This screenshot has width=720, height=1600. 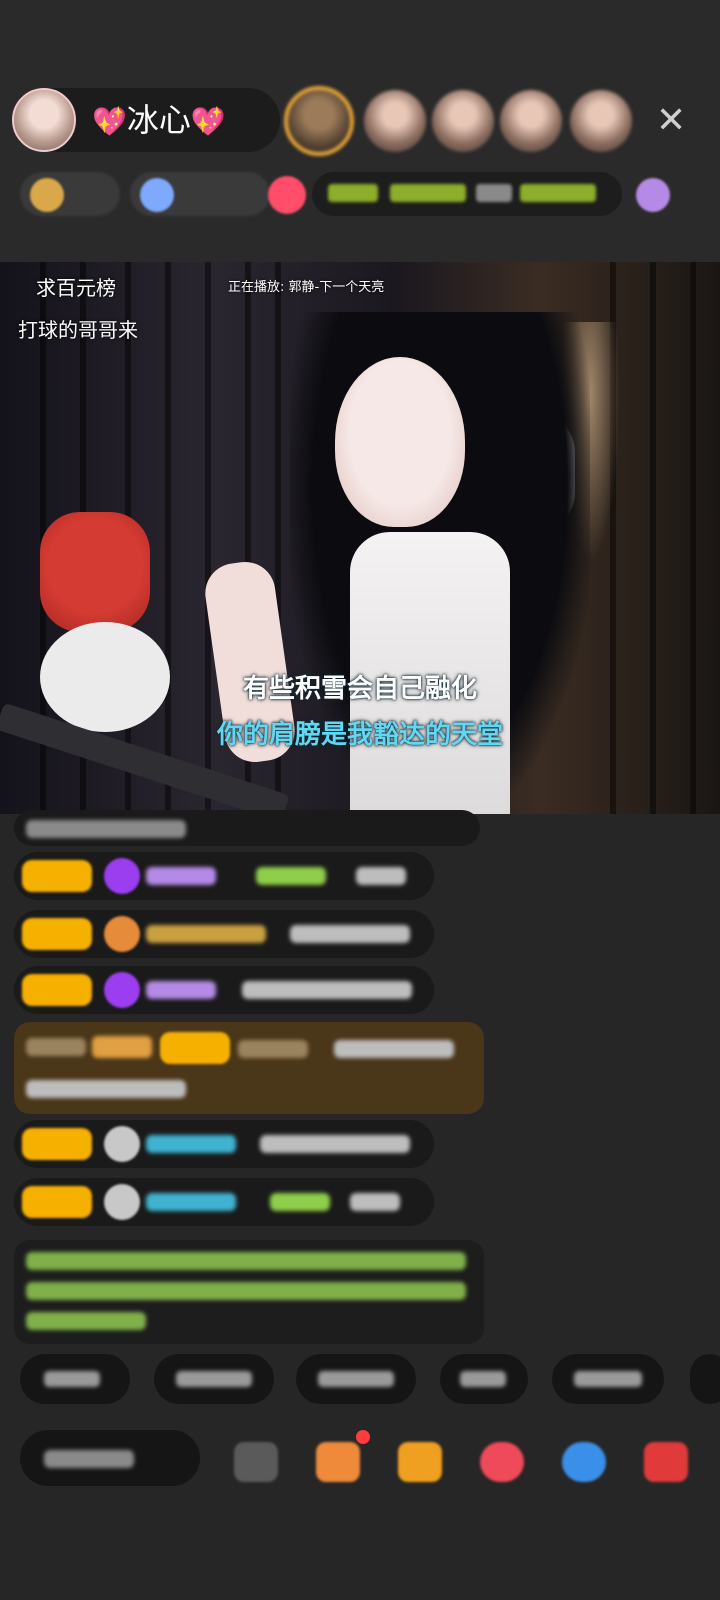 I want to click on game-icon, so click(x=584, y=1462).